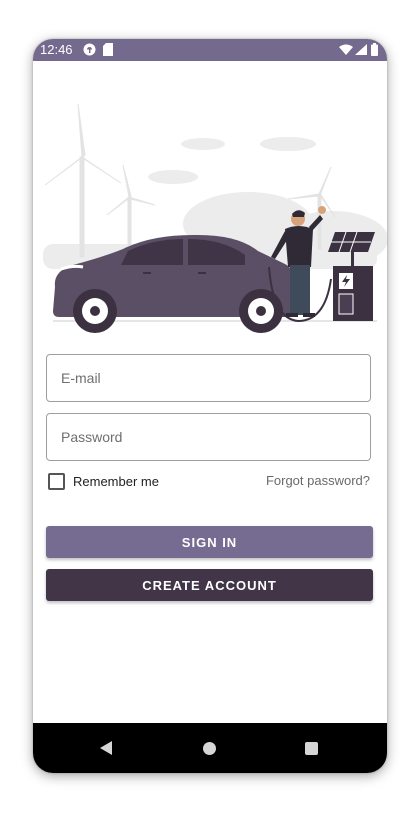  What do you see at coordinates (361, 49) in the screenshot?
I see `signal-icon` at bounding box center [361, 49].